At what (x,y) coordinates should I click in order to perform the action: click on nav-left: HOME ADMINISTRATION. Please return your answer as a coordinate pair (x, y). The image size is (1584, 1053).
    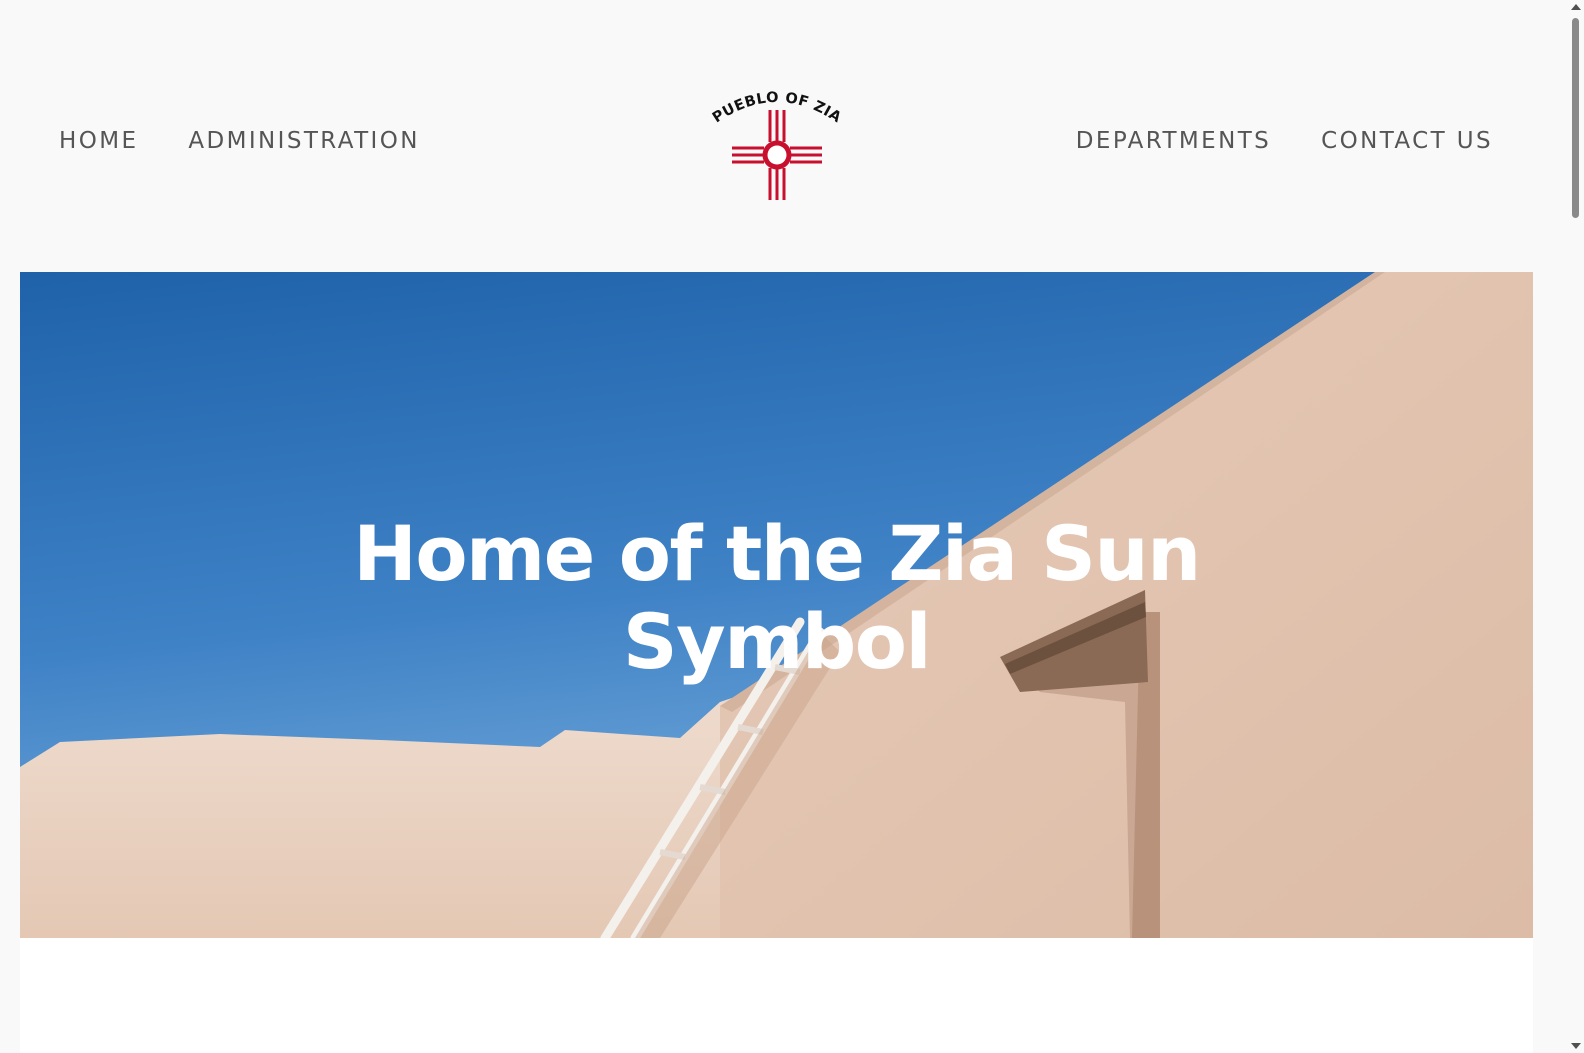
    Looking at the image, I should click on (239, 141).